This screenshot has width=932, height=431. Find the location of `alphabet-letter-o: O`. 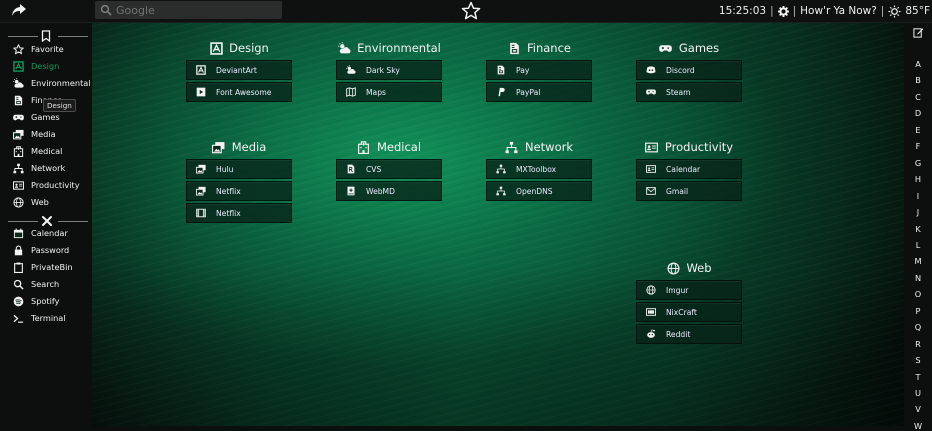

alphabet-letter-o: O is located at coordinates (918, 294).